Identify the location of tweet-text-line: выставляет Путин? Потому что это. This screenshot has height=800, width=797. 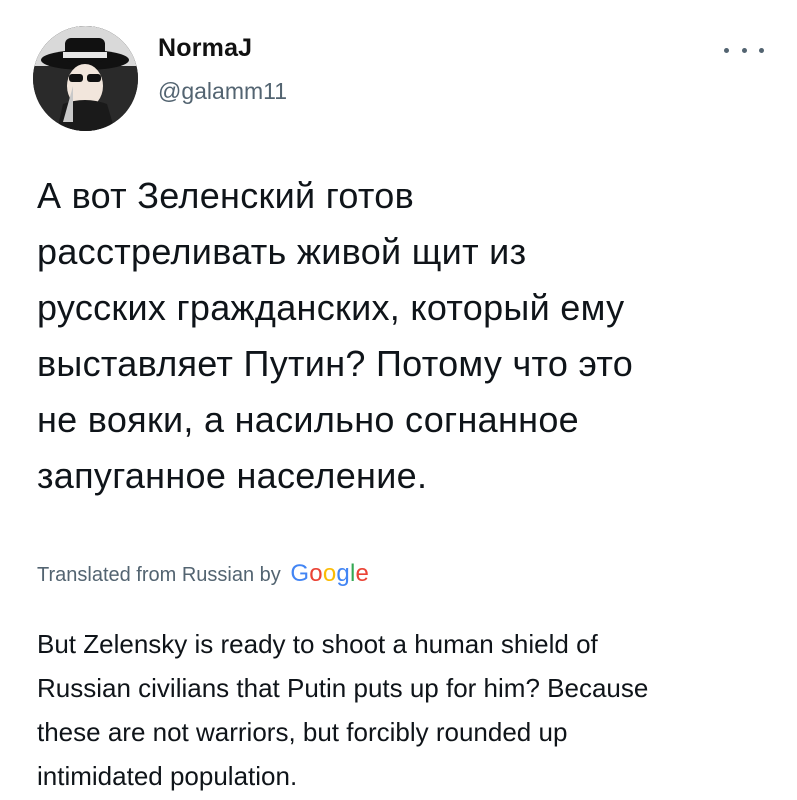
(335, 363).